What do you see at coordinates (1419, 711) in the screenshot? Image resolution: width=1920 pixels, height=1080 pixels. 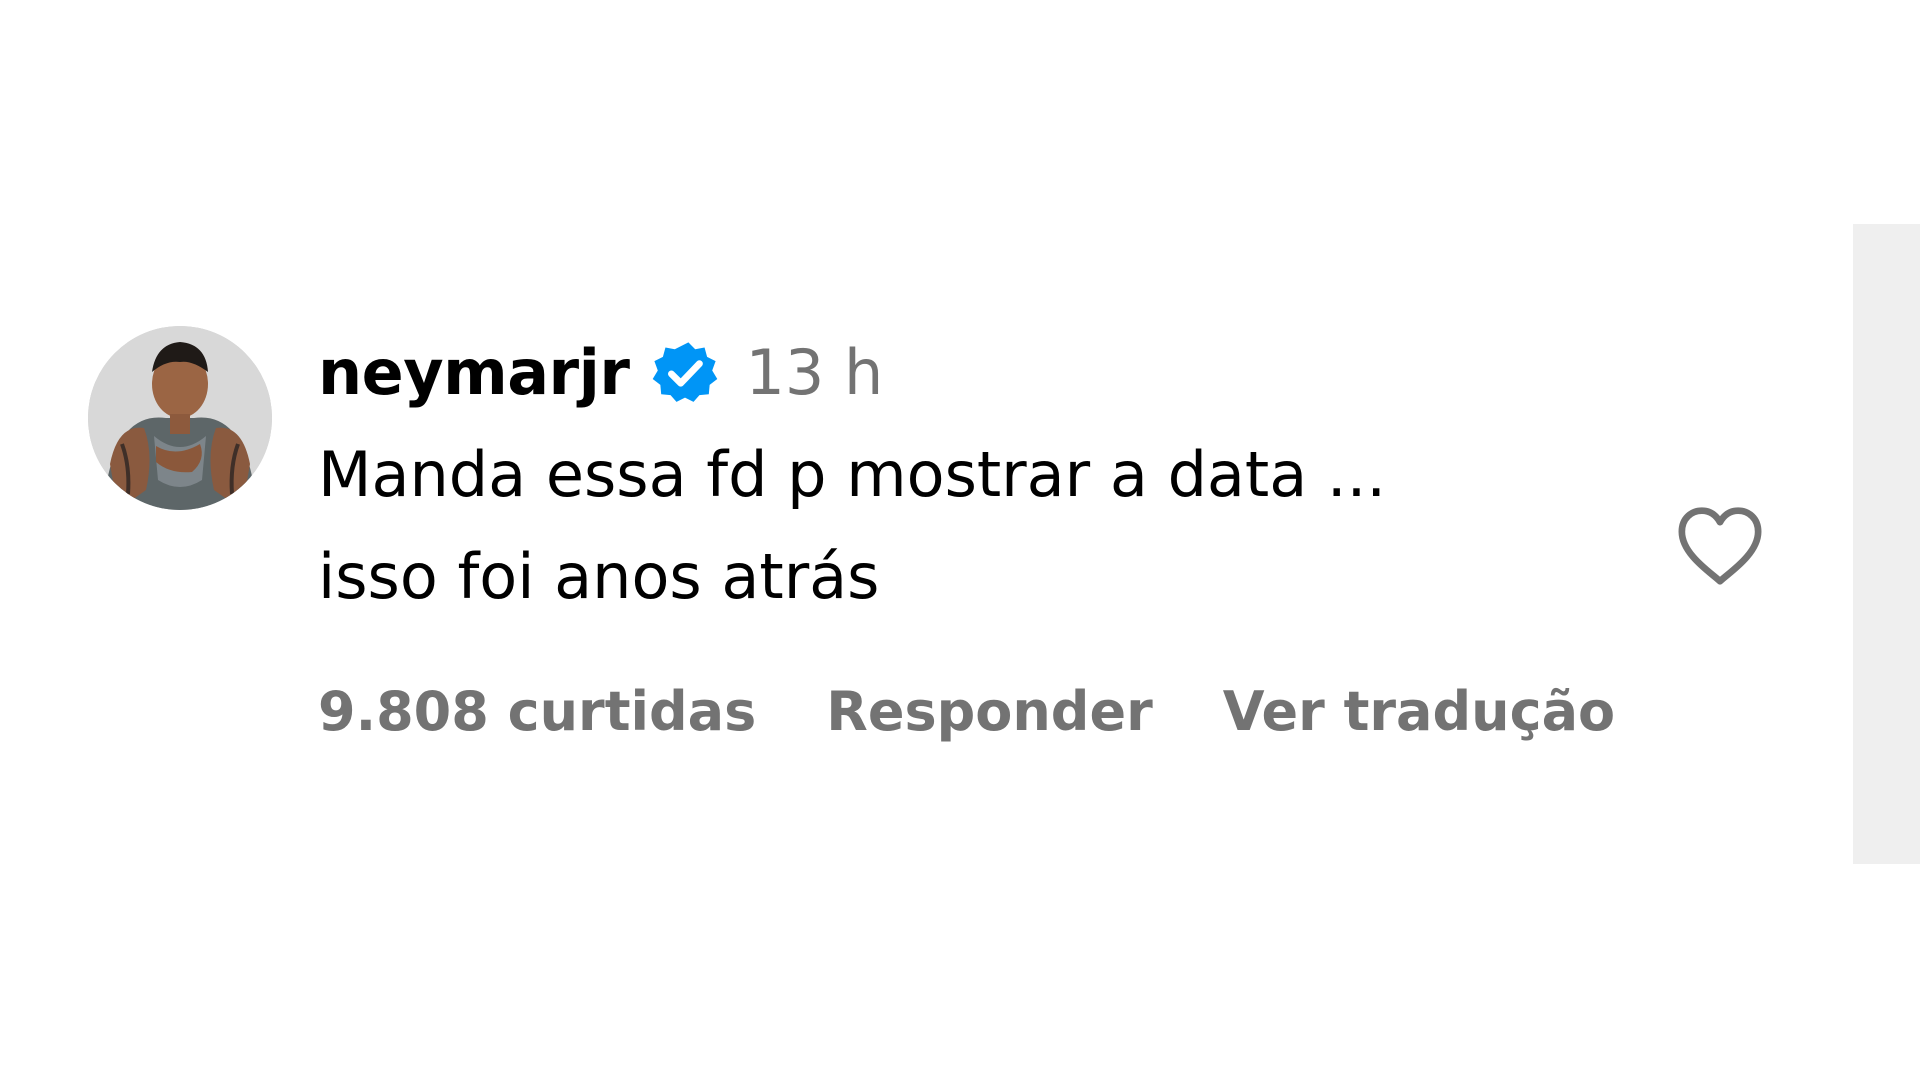 I see `translate-button: Ver tradução` at bounding box center [1419, 711].